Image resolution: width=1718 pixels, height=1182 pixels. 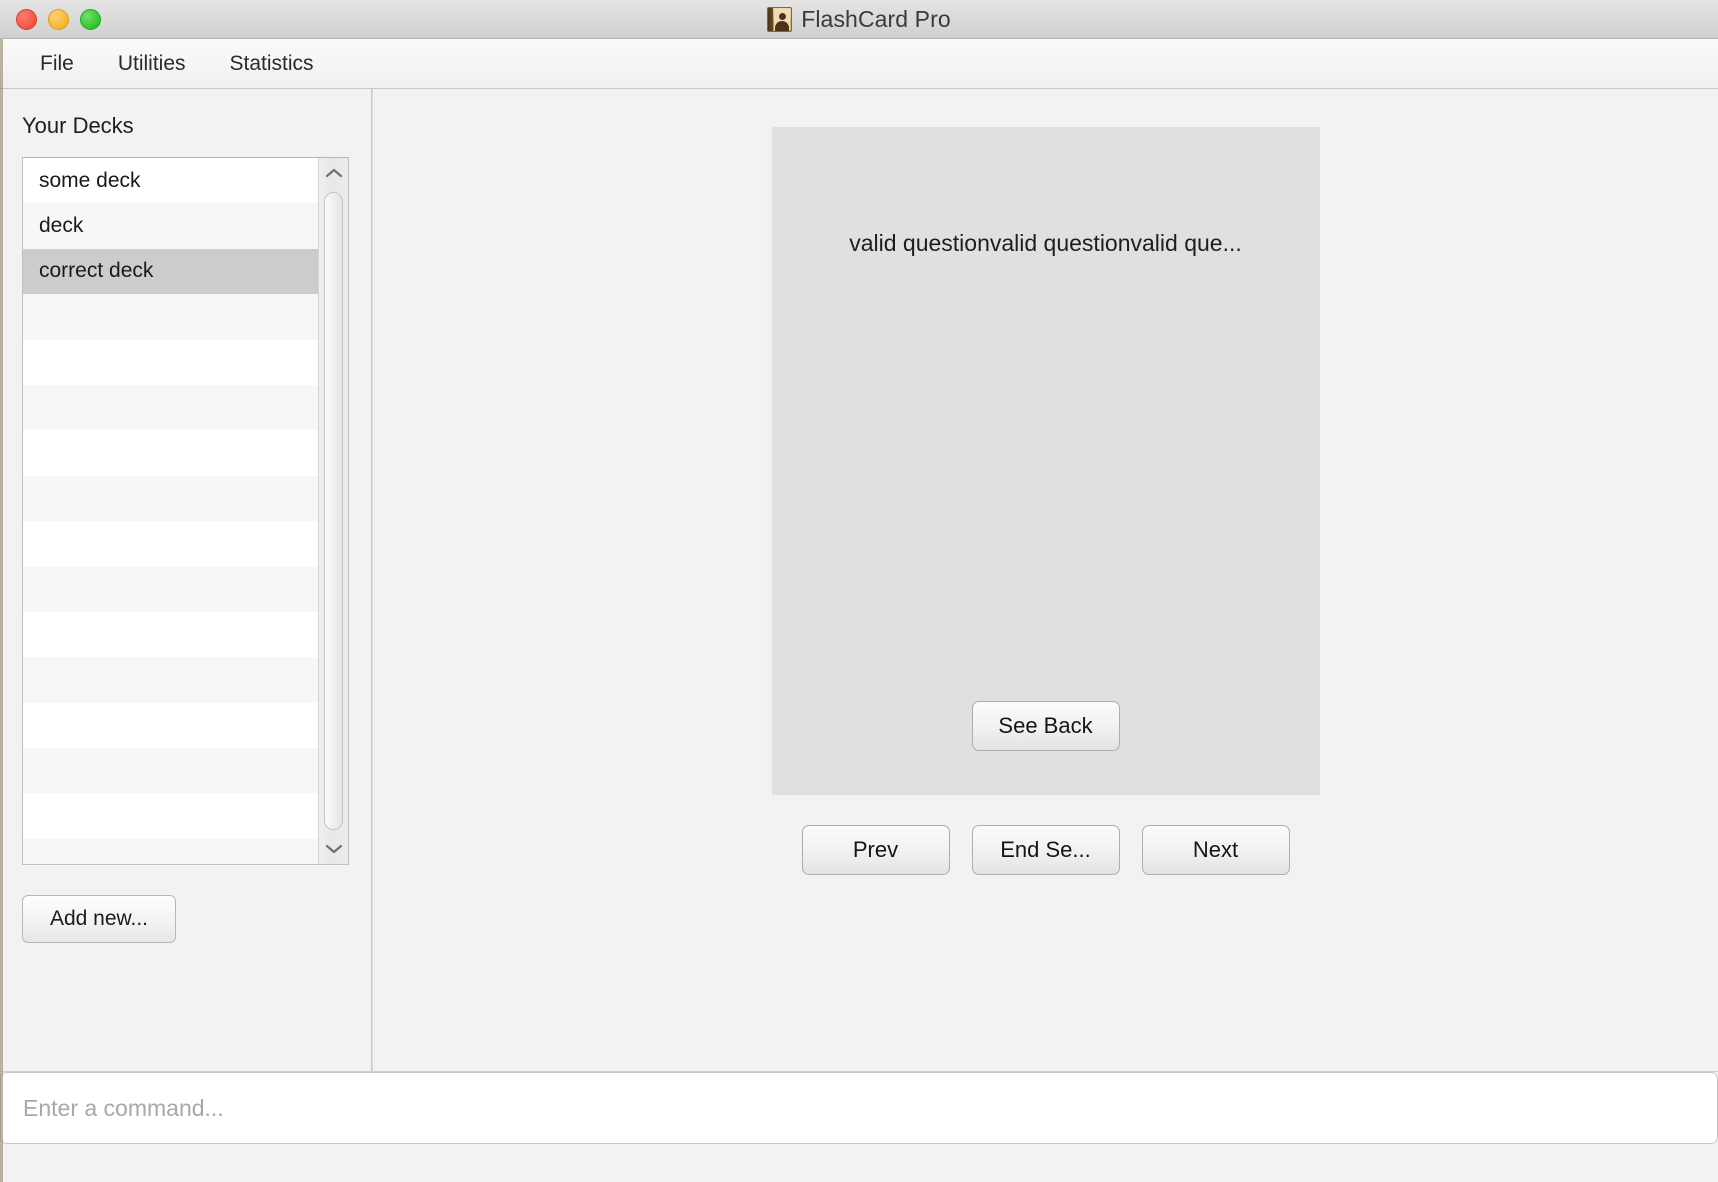 What do you see at coordinates (876, 18) in the screenshot?
I see `window-title: FlashCard Pro` at bounding box center [876, 18].